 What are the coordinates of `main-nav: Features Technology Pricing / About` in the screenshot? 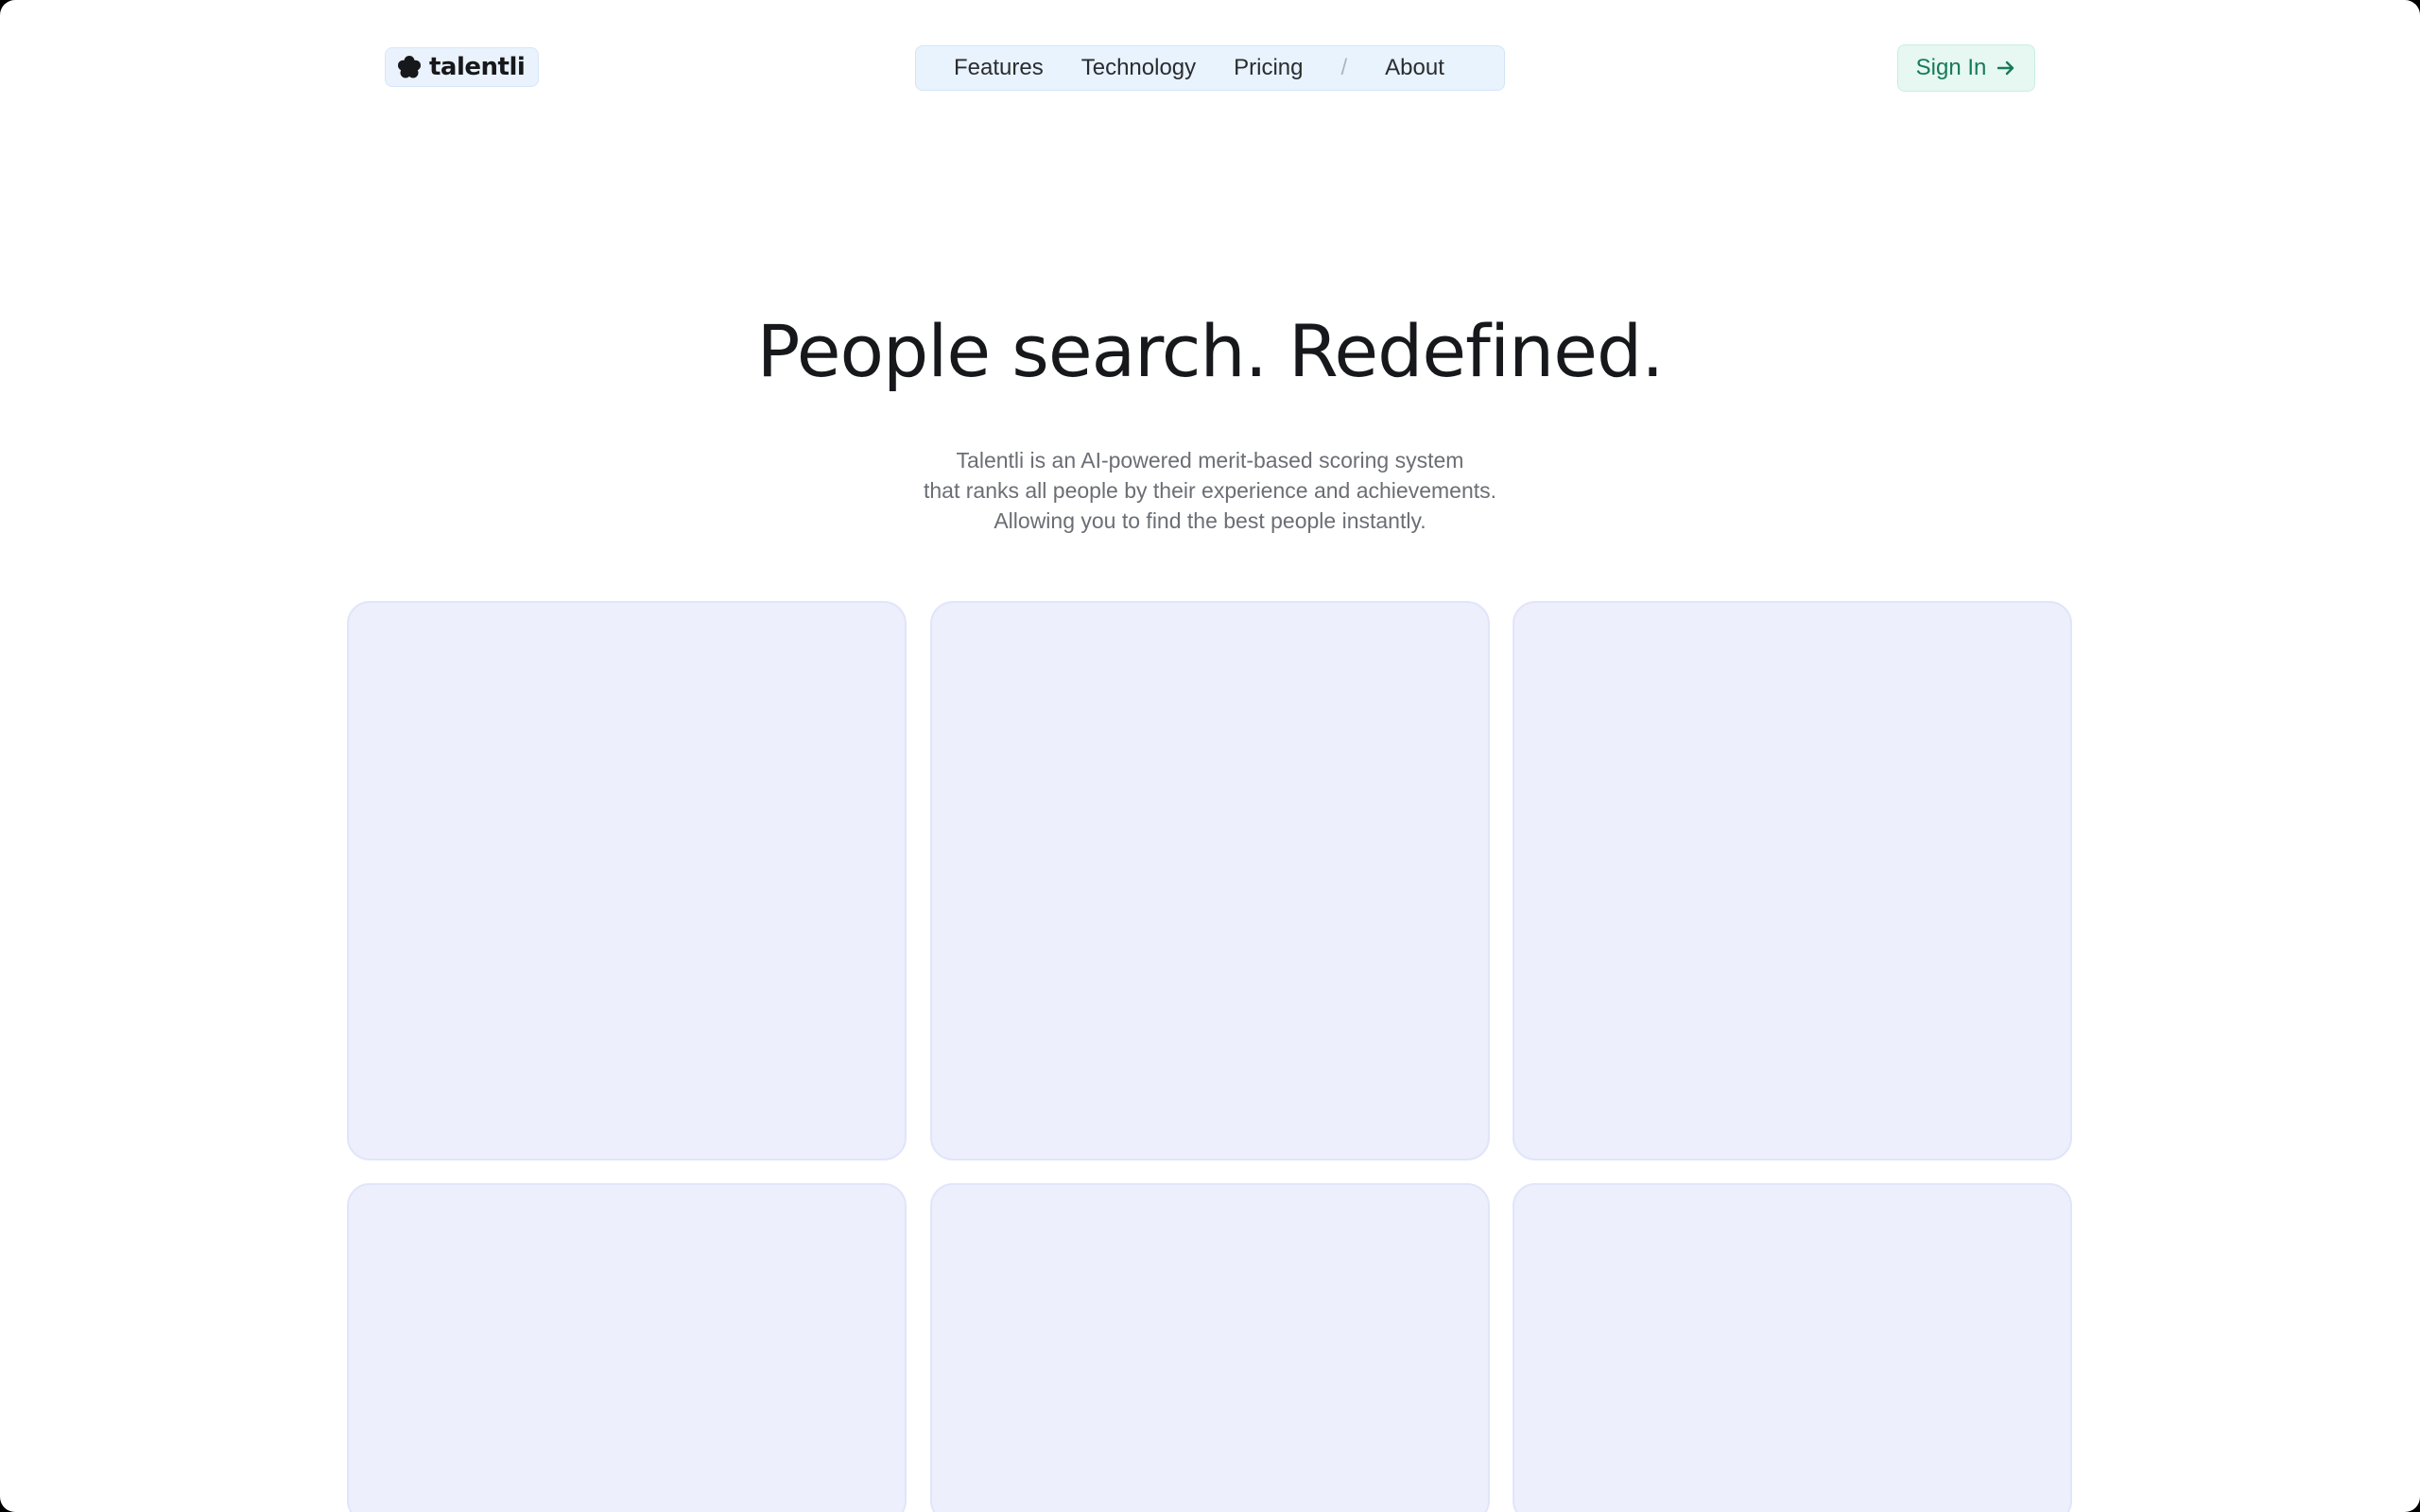 It's located at (1210, 68).